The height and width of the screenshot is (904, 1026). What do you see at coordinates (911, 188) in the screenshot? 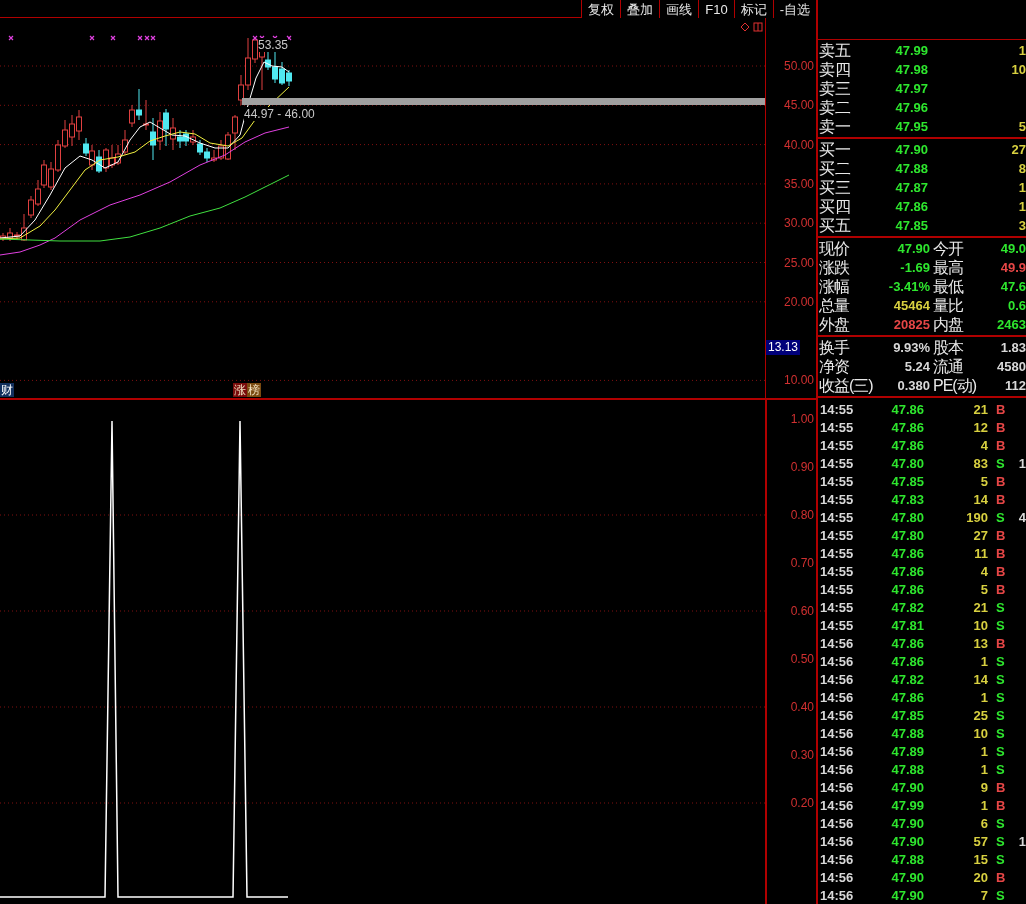
I see `order-price: 47.87` at bounding box center [911, 188].